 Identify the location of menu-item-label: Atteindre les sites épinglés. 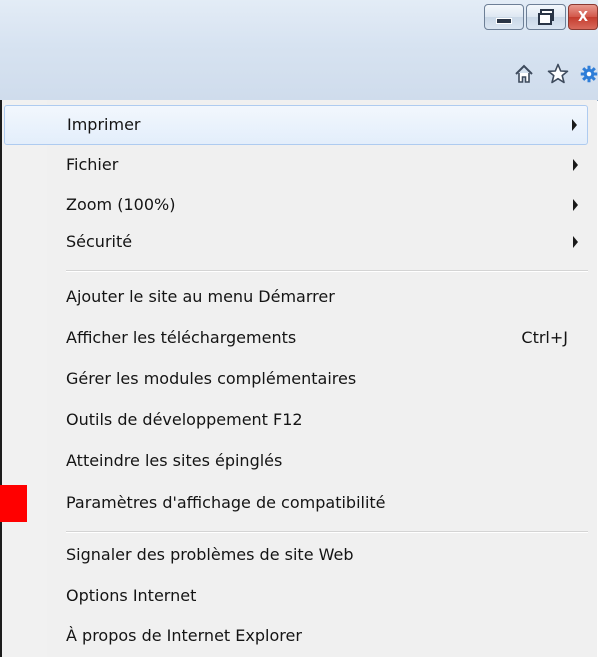
(174, 460).